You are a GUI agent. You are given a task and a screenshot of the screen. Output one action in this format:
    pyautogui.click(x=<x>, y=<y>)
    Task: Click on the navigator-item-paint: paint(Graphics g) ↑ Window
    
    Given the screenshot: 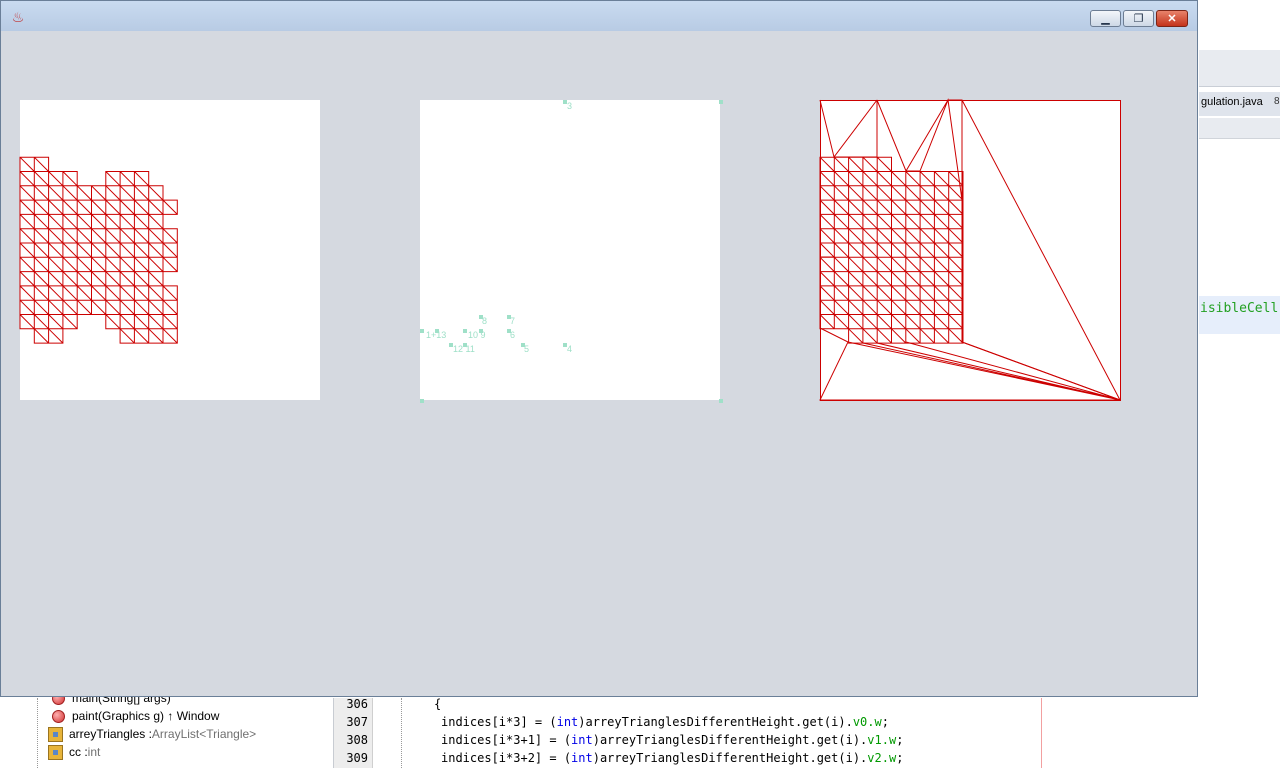 What is the action you would take?
    pyautogui.click(x=133, y=716)
    